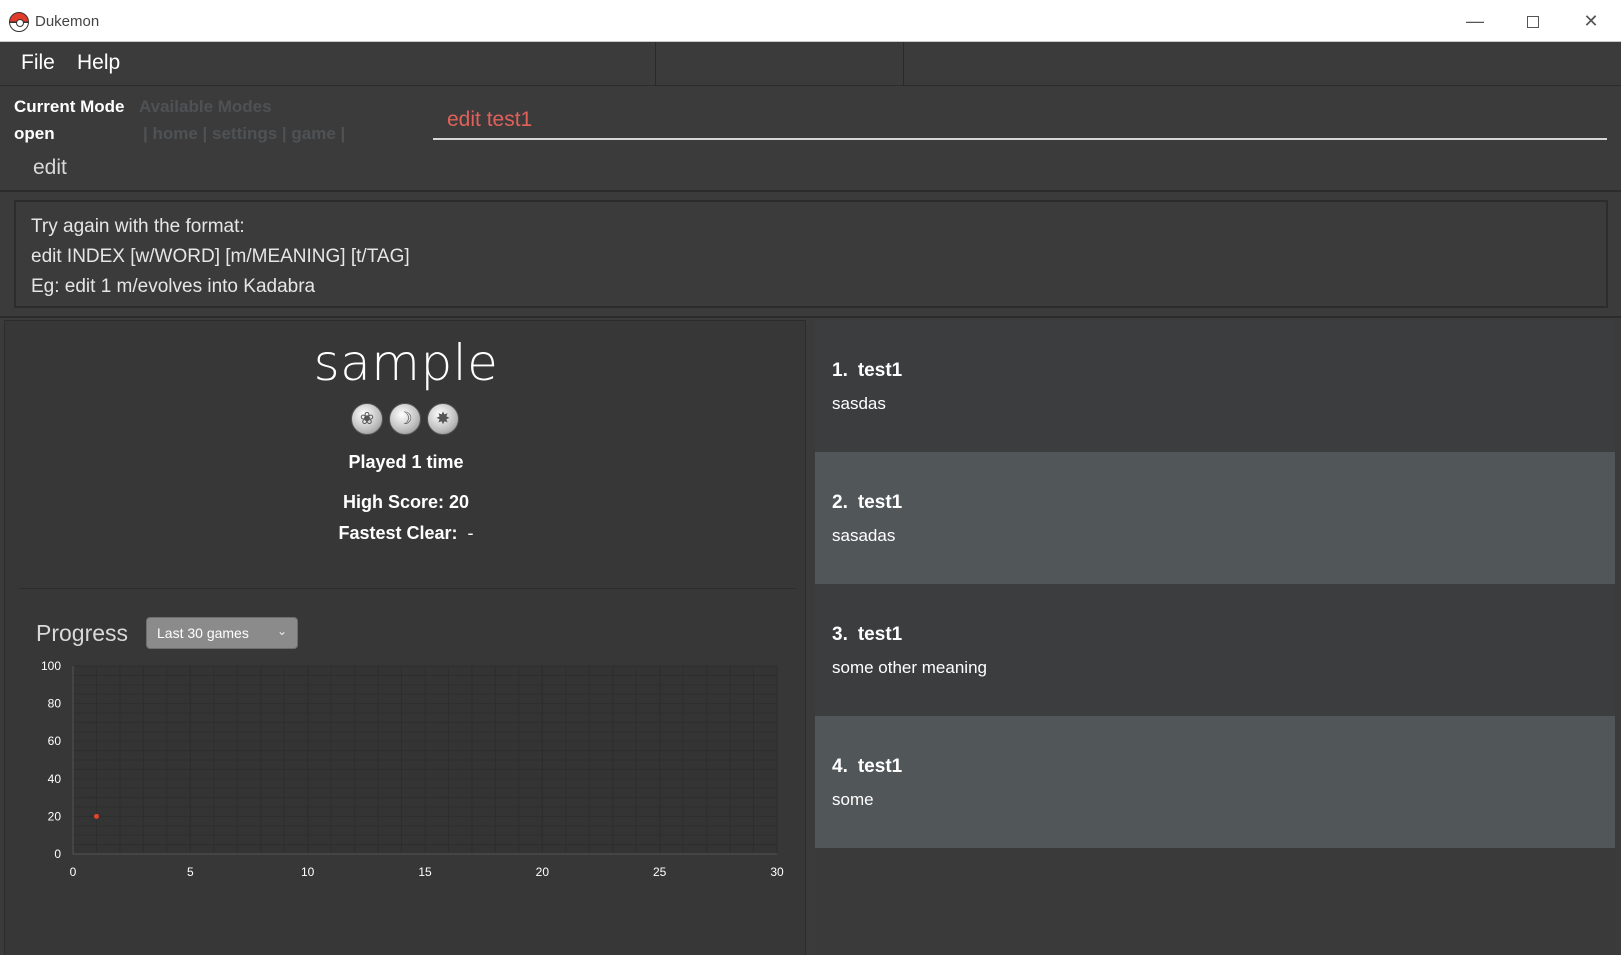 This screenshot has height=955, width=1621. I want to click on fastest-clear: Fastest Clear: -, so click(406, 533).